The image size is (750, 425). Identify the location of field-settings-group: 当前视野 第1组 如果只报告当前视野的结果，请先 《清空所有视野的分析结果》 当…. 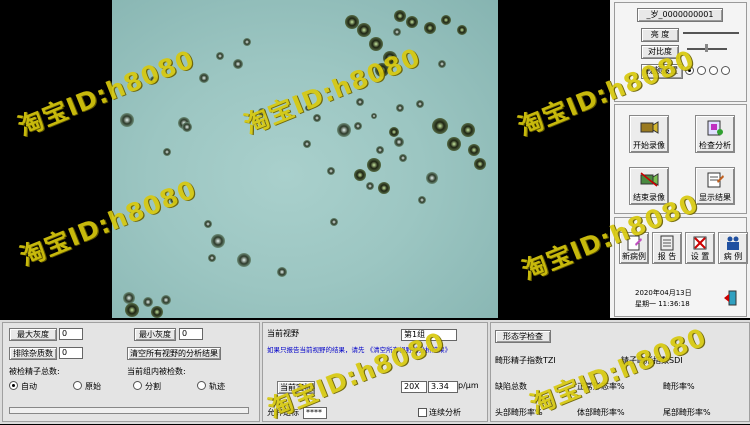
(375, 372).